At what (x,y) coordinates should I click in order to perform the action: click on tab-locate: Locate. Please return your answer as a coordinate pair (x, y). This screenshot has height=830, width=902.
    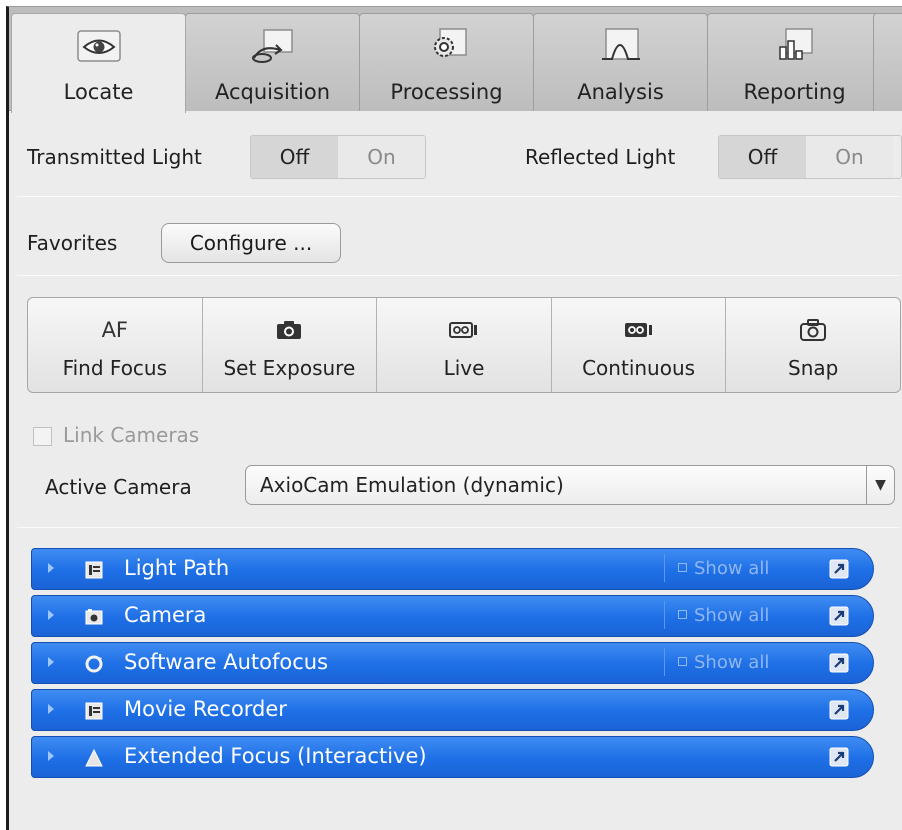
    Looking at the image, I should click on (98, 63).